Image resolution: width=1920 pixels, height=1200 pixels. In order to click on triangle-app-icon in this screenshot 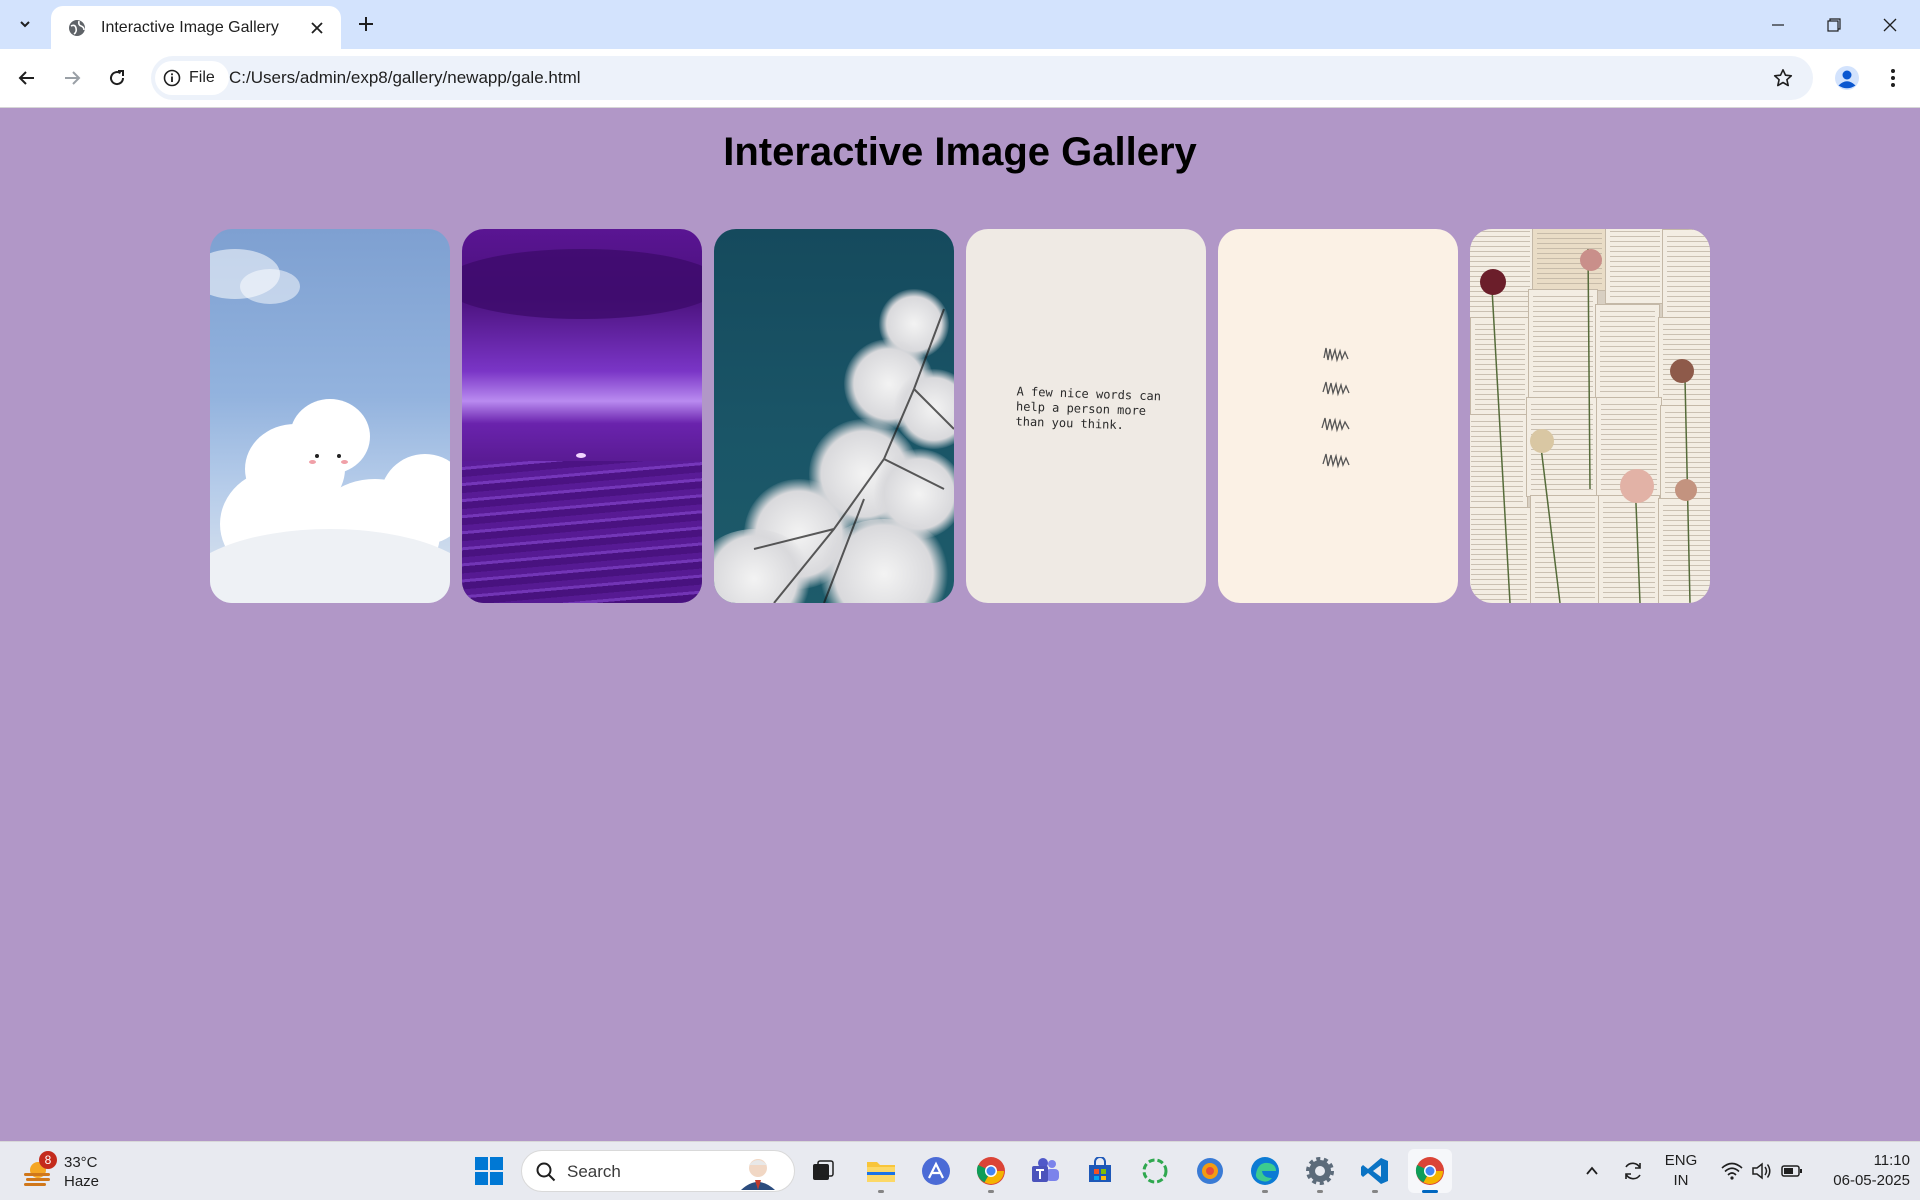, I will do `click(936, 1171)`.